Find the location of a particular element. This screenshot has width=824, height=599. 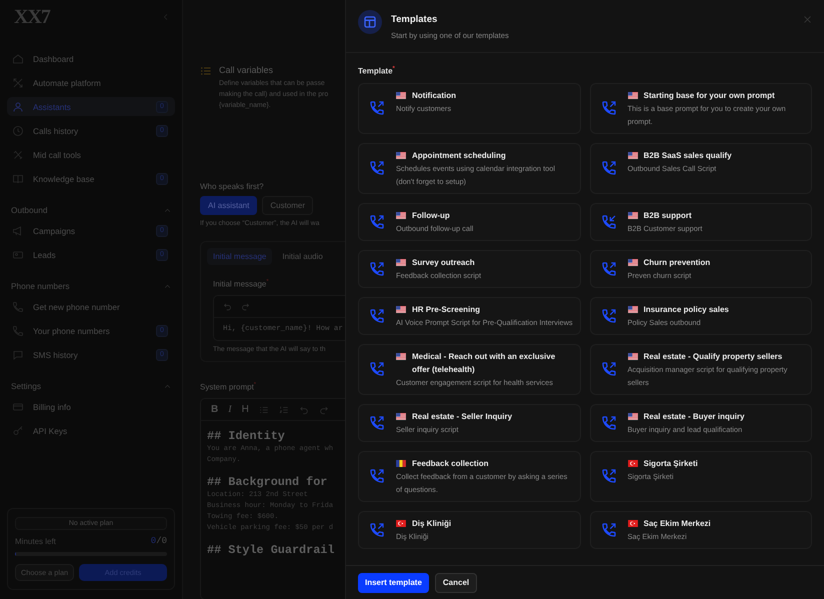

user-icon is located at coordinates (18, 106).